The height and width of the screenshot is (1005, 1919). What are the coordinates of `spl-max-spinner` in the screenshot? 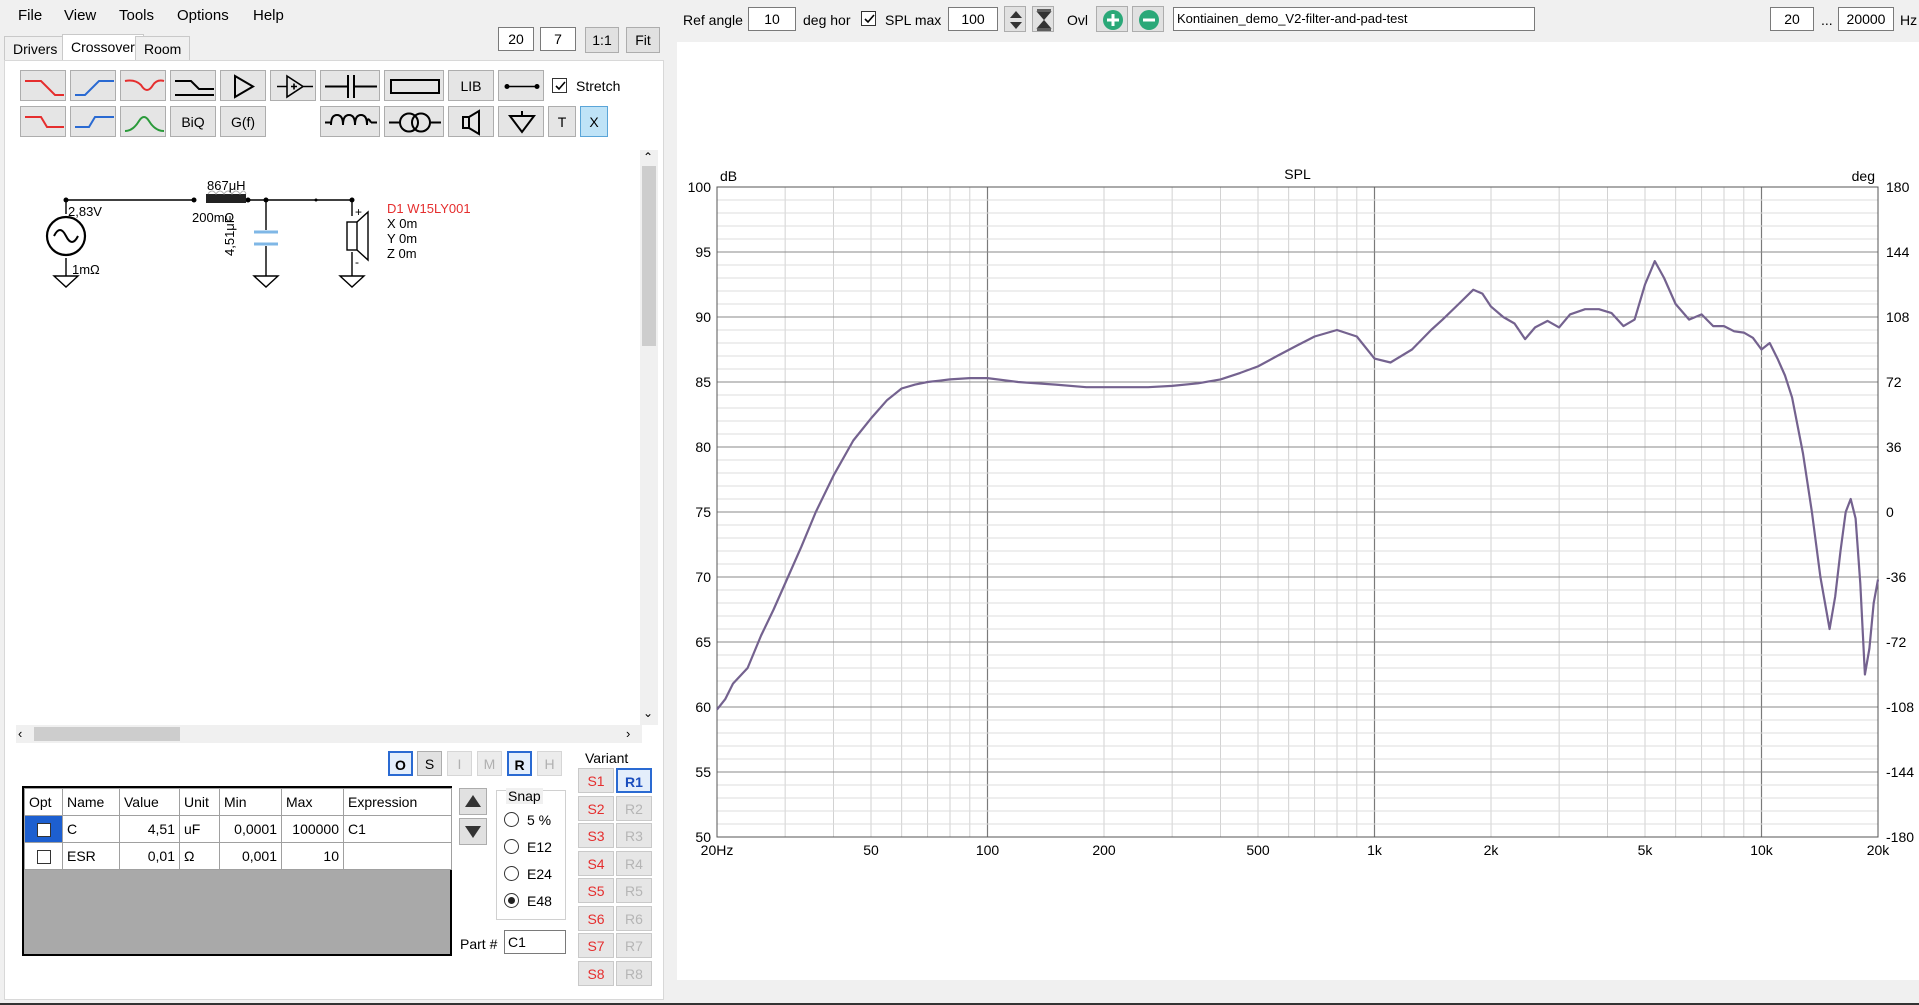 It's located at (1015, 19).